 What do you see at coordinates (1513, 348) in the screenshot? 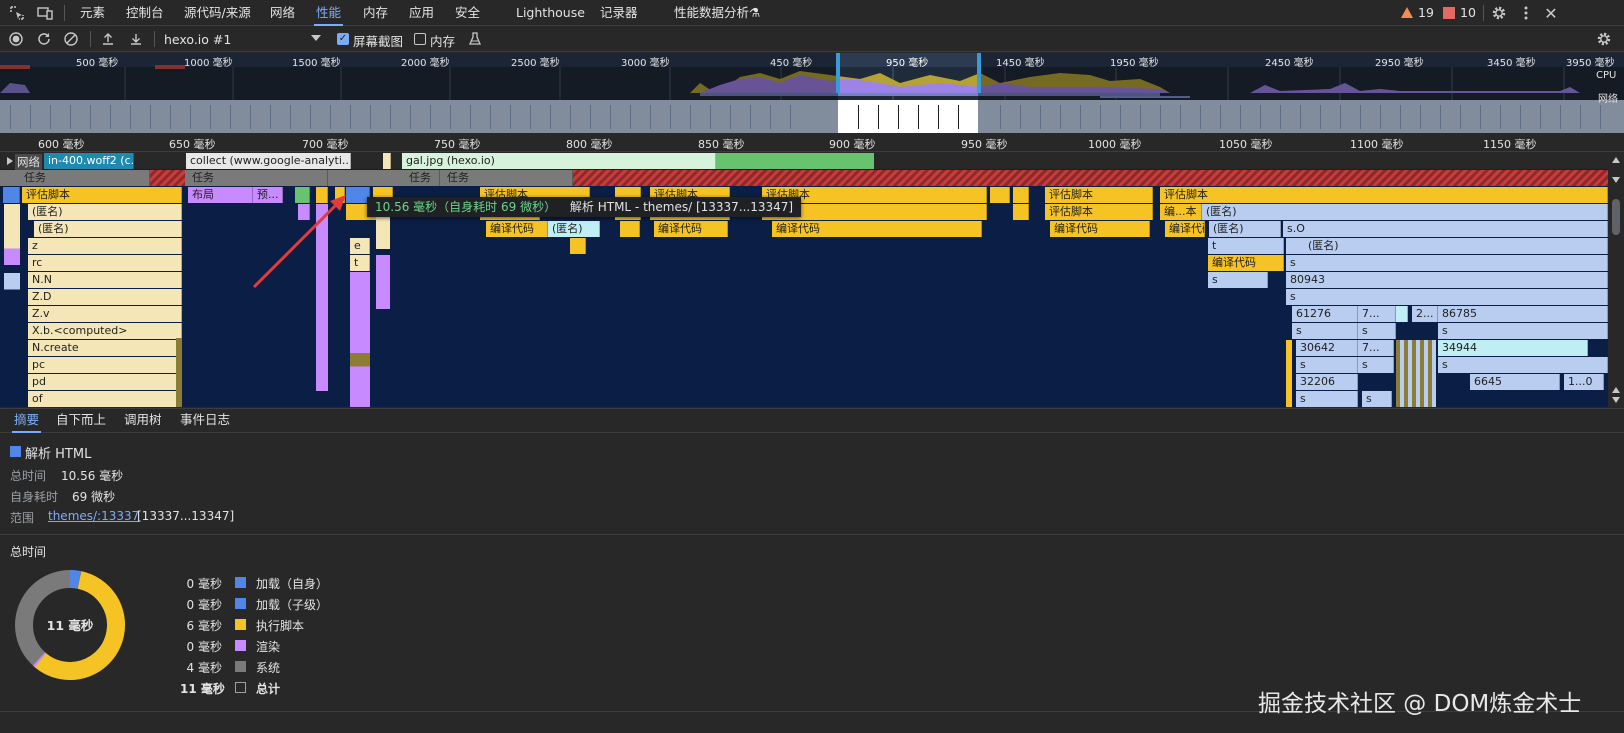
I see `number-frame: 34944` at bounding box center [1513, 348].